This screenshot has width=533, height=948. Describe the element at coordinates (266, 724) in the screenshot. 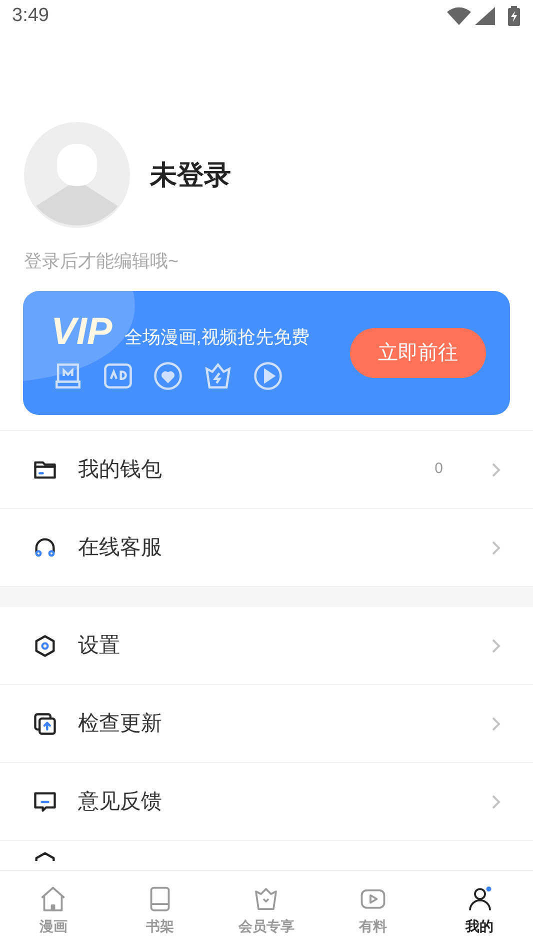

I see `menu-row: 检查更新` at that location.